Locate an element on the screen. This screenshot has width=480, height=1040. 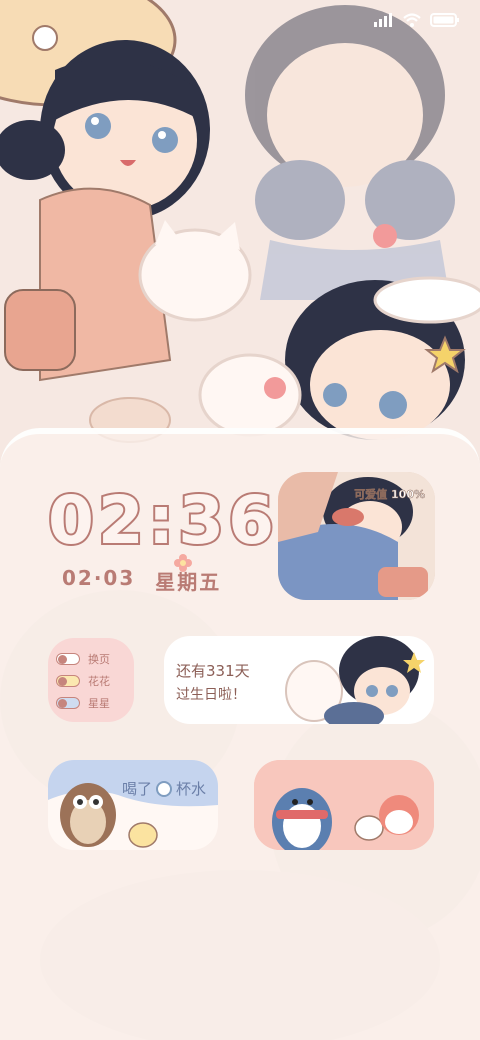
toggle-row-flower: 花花 is located at coordinates (91, 681).